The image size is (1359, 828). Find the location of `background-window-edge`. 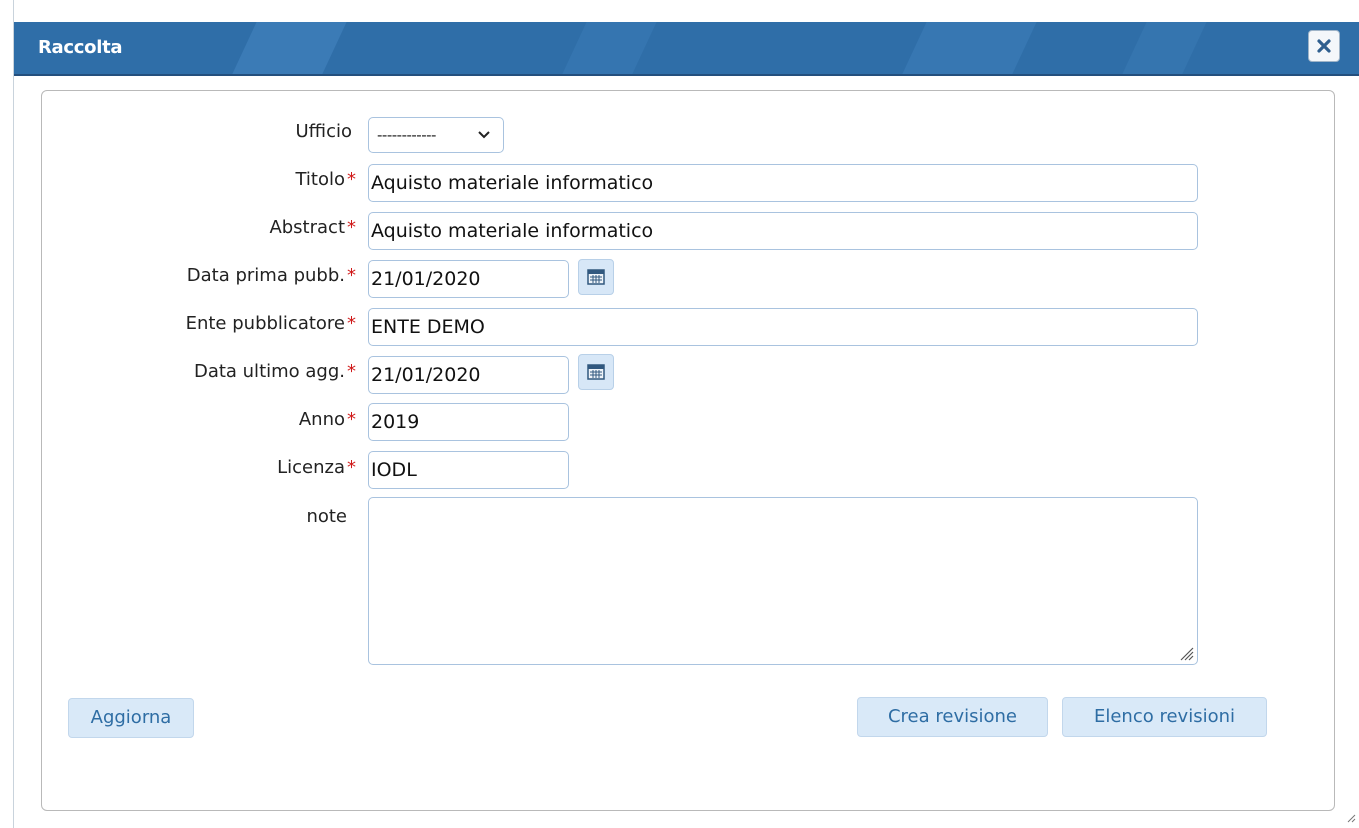

background-window-edge is located at coordinates (7, 414).